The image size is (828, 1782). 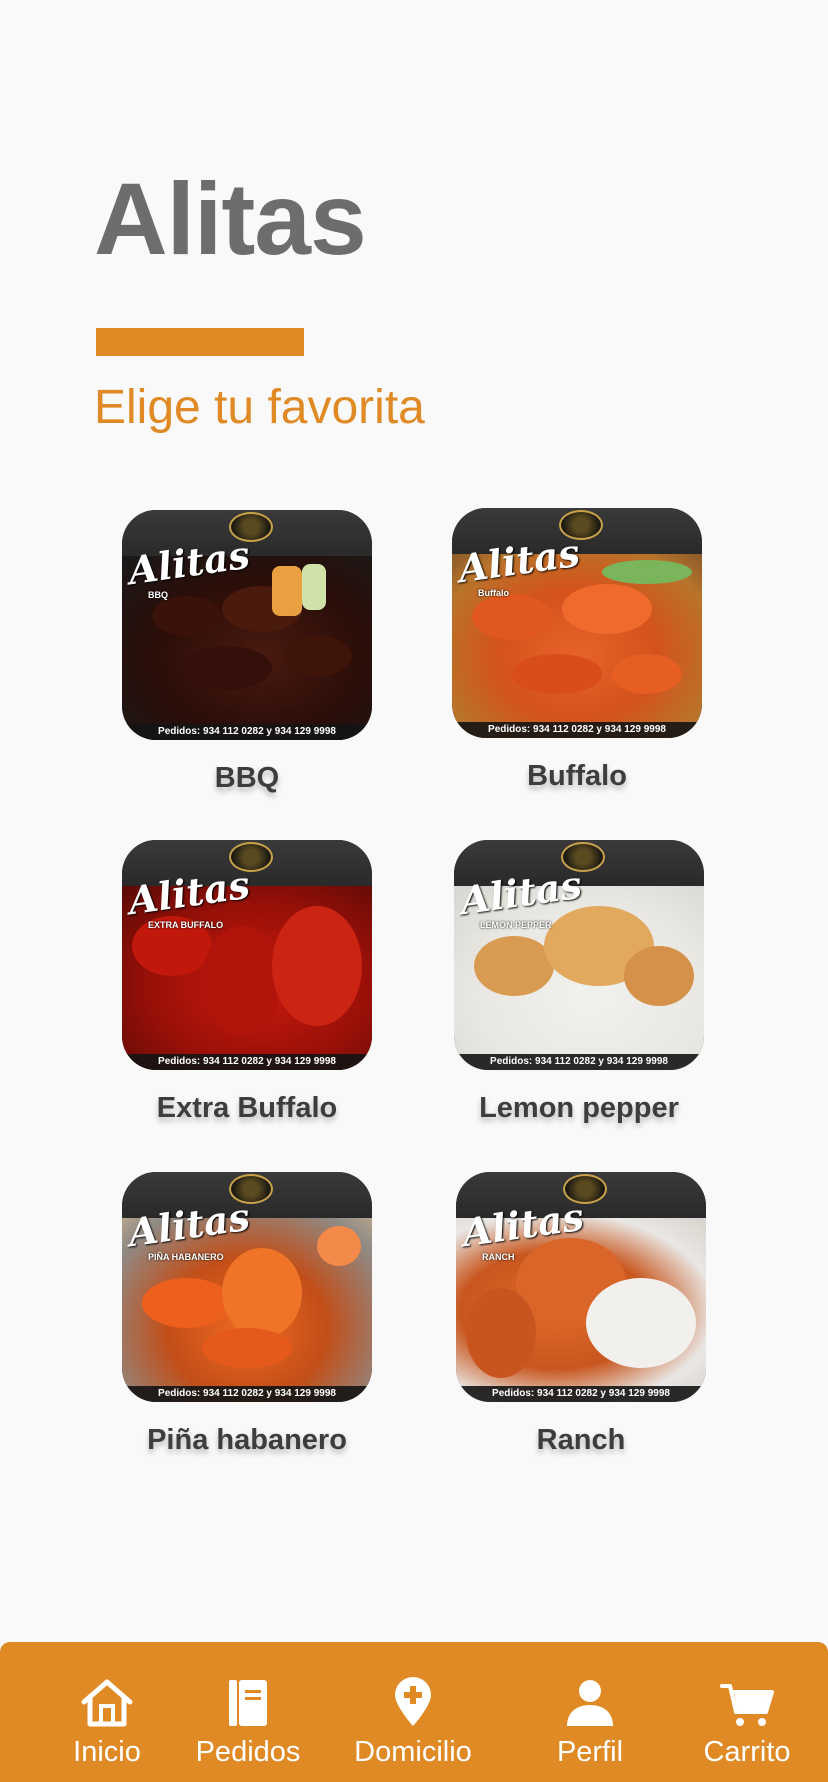 What do you see at coordinates (107, 1702) in the screenshot?
I see `home-icon` at bounding box center [107, 1702].